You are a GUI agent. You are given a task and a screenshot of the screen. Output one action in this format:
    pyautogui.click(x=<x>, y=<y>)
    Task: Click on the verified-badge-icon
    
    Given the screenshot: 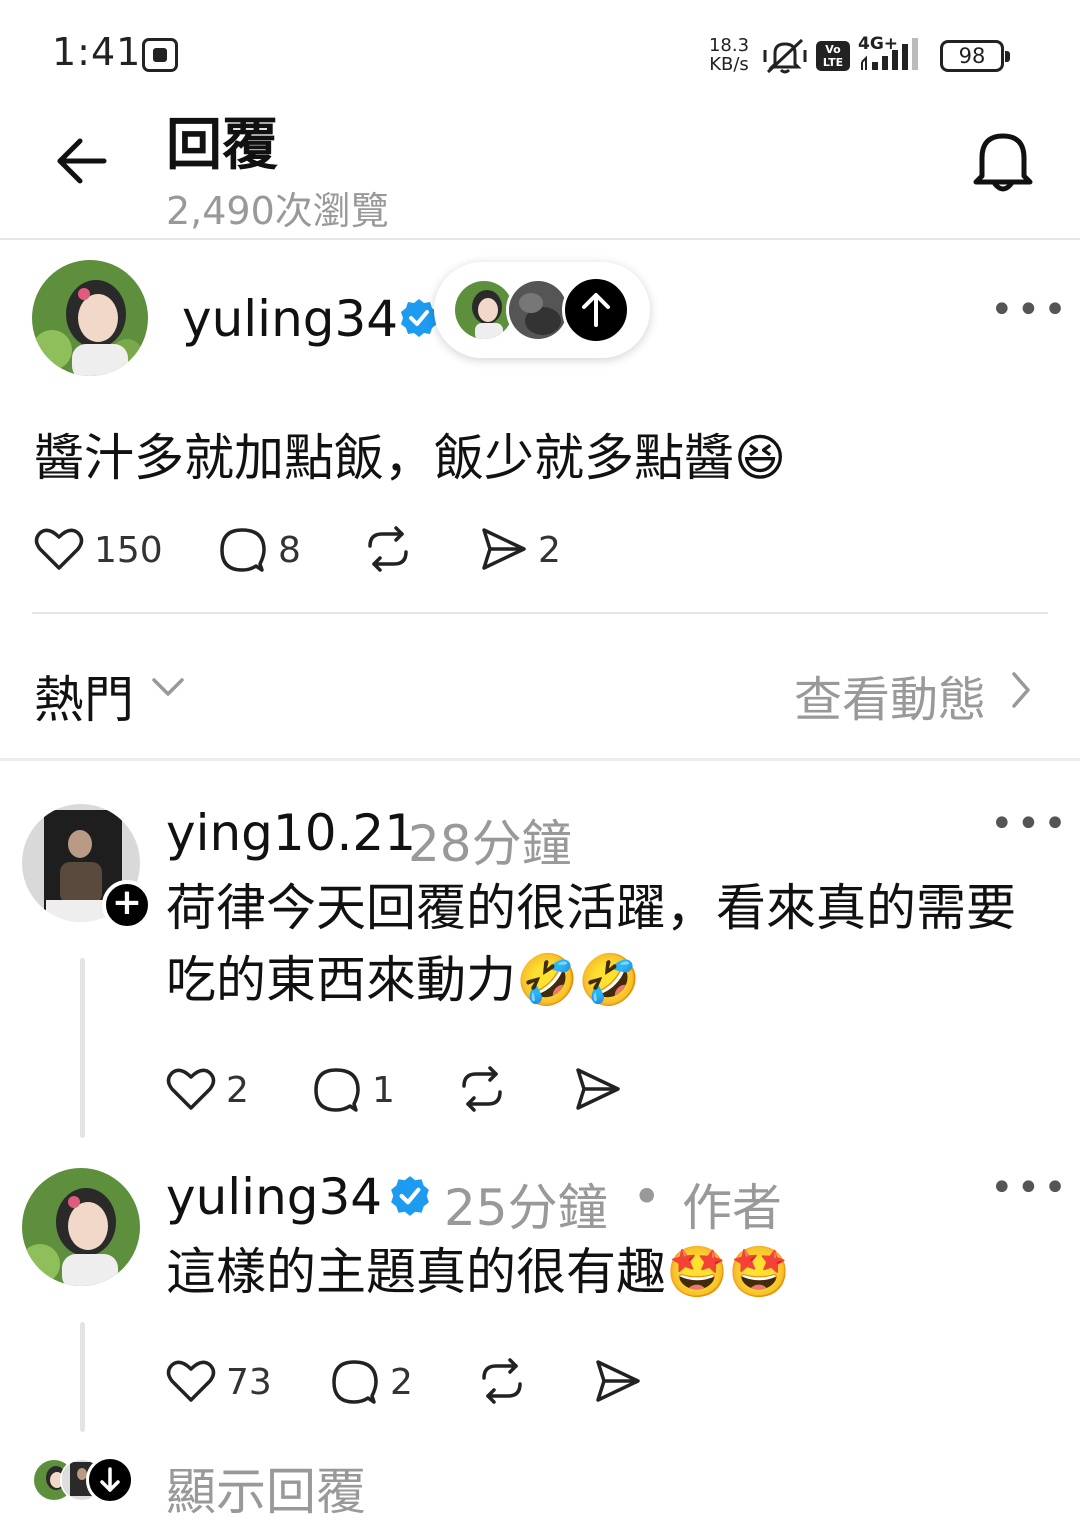 What is the action you would take?
    pyautogui.click(x=410, y=1196)
    